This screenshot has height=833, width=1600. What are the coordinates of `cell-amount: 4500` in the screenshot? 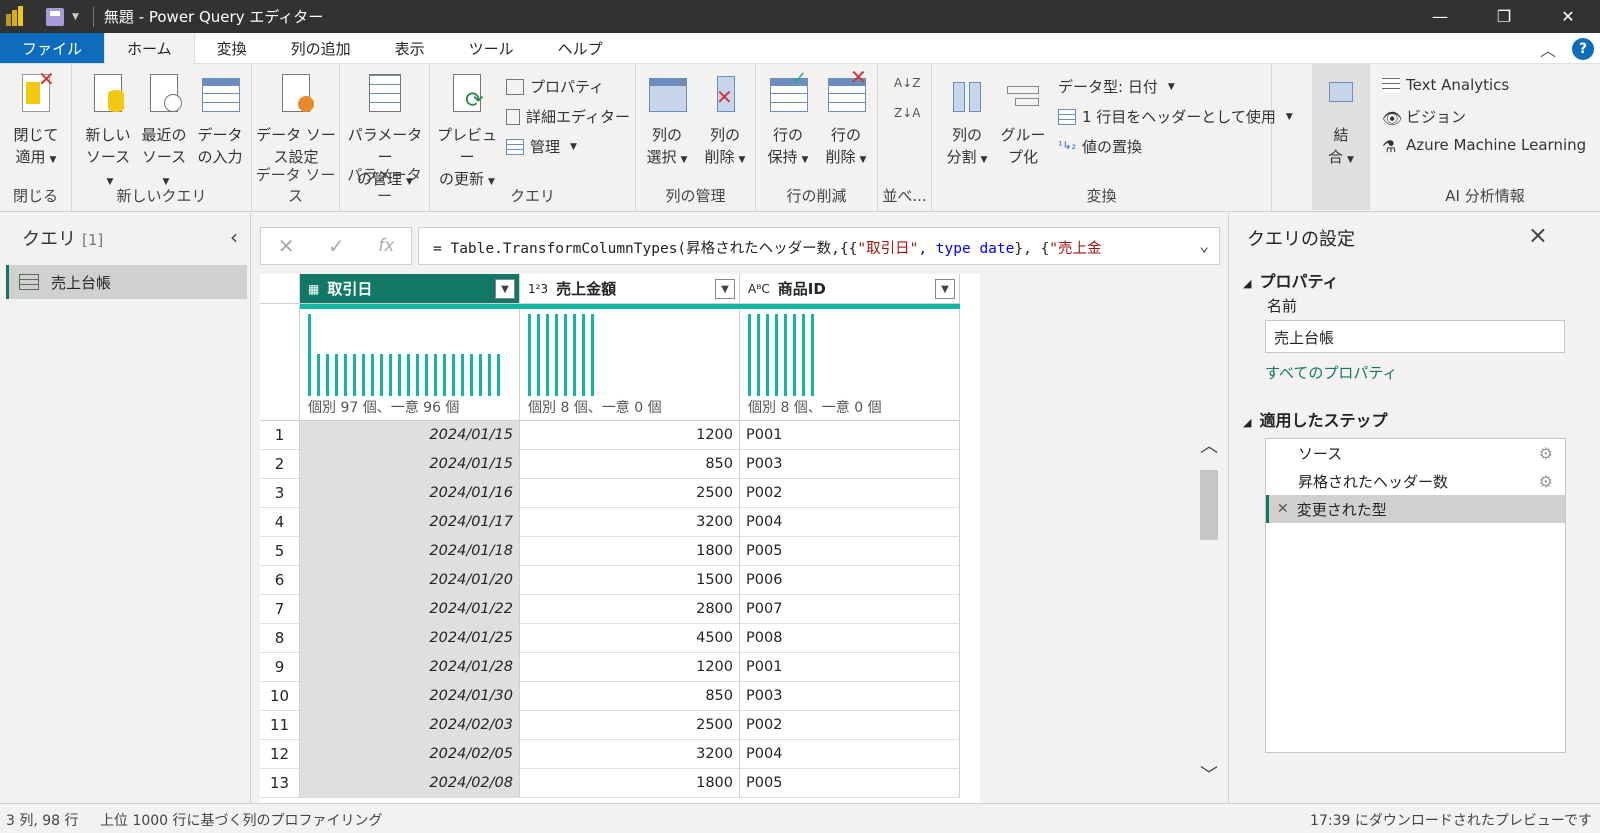 It's located at (630, 638).